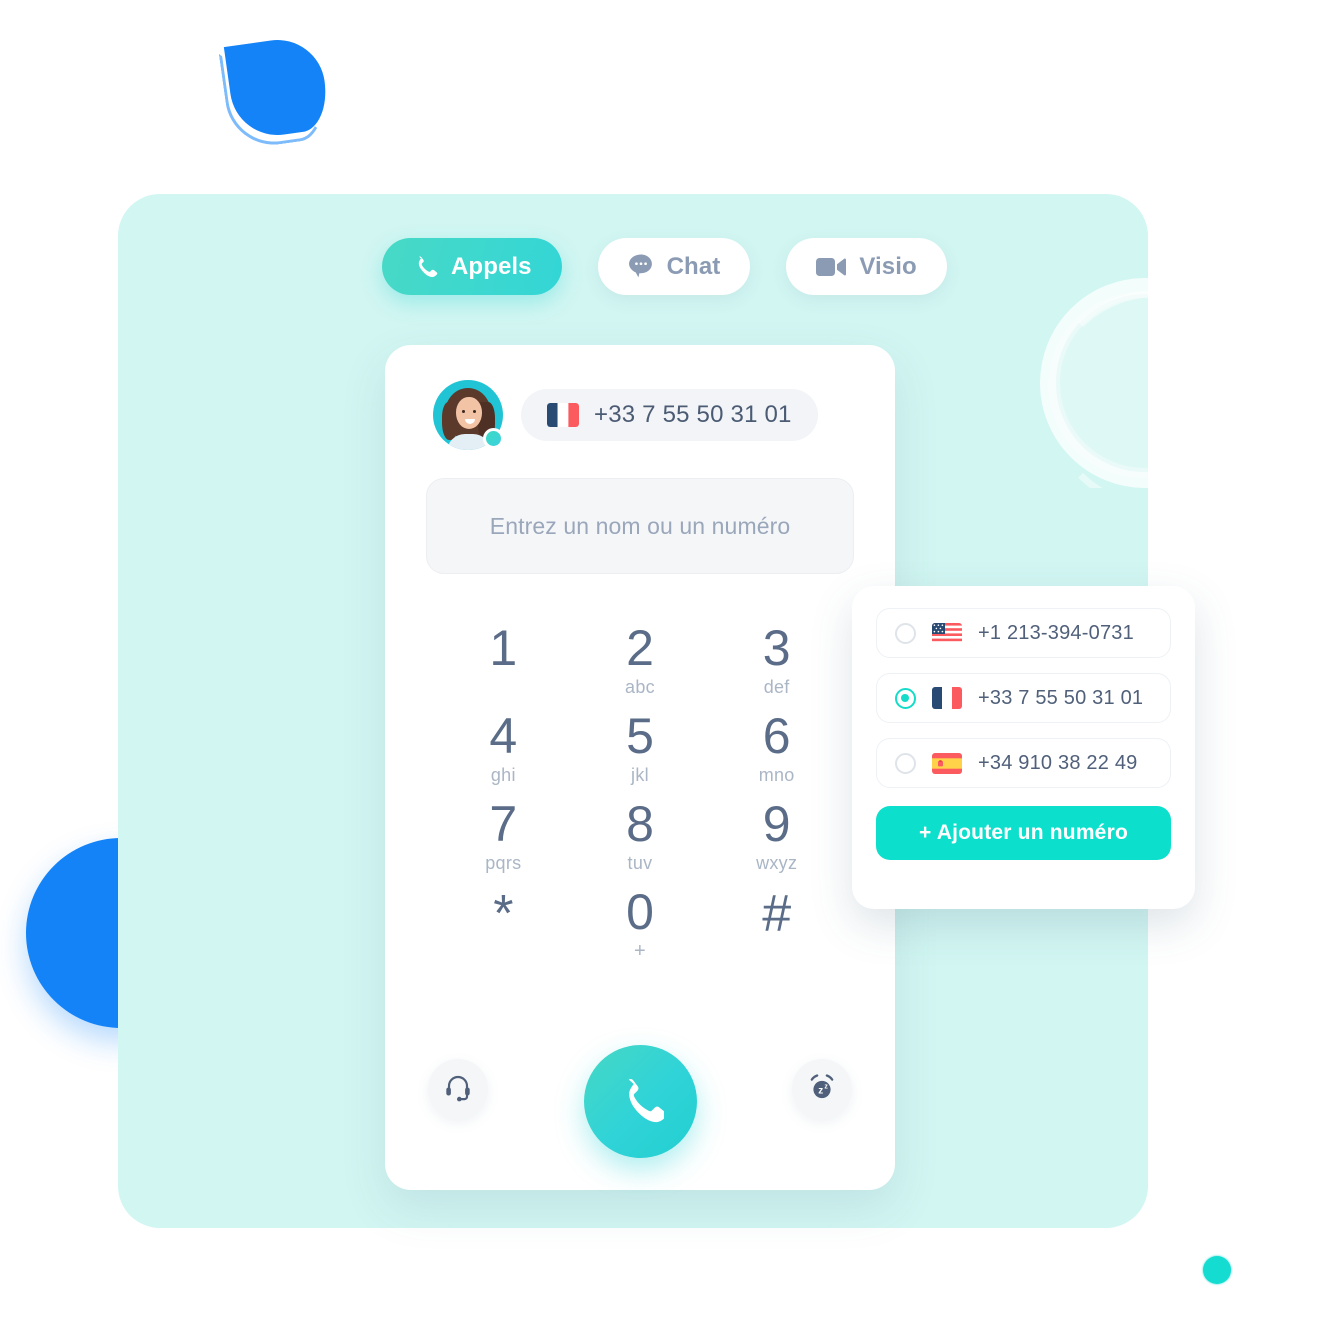 This screenshot has height=1332, width=1332. Describe the element at coordinates (640, 736) in the screenshot. I see `keypad-digit: 5` at that location.